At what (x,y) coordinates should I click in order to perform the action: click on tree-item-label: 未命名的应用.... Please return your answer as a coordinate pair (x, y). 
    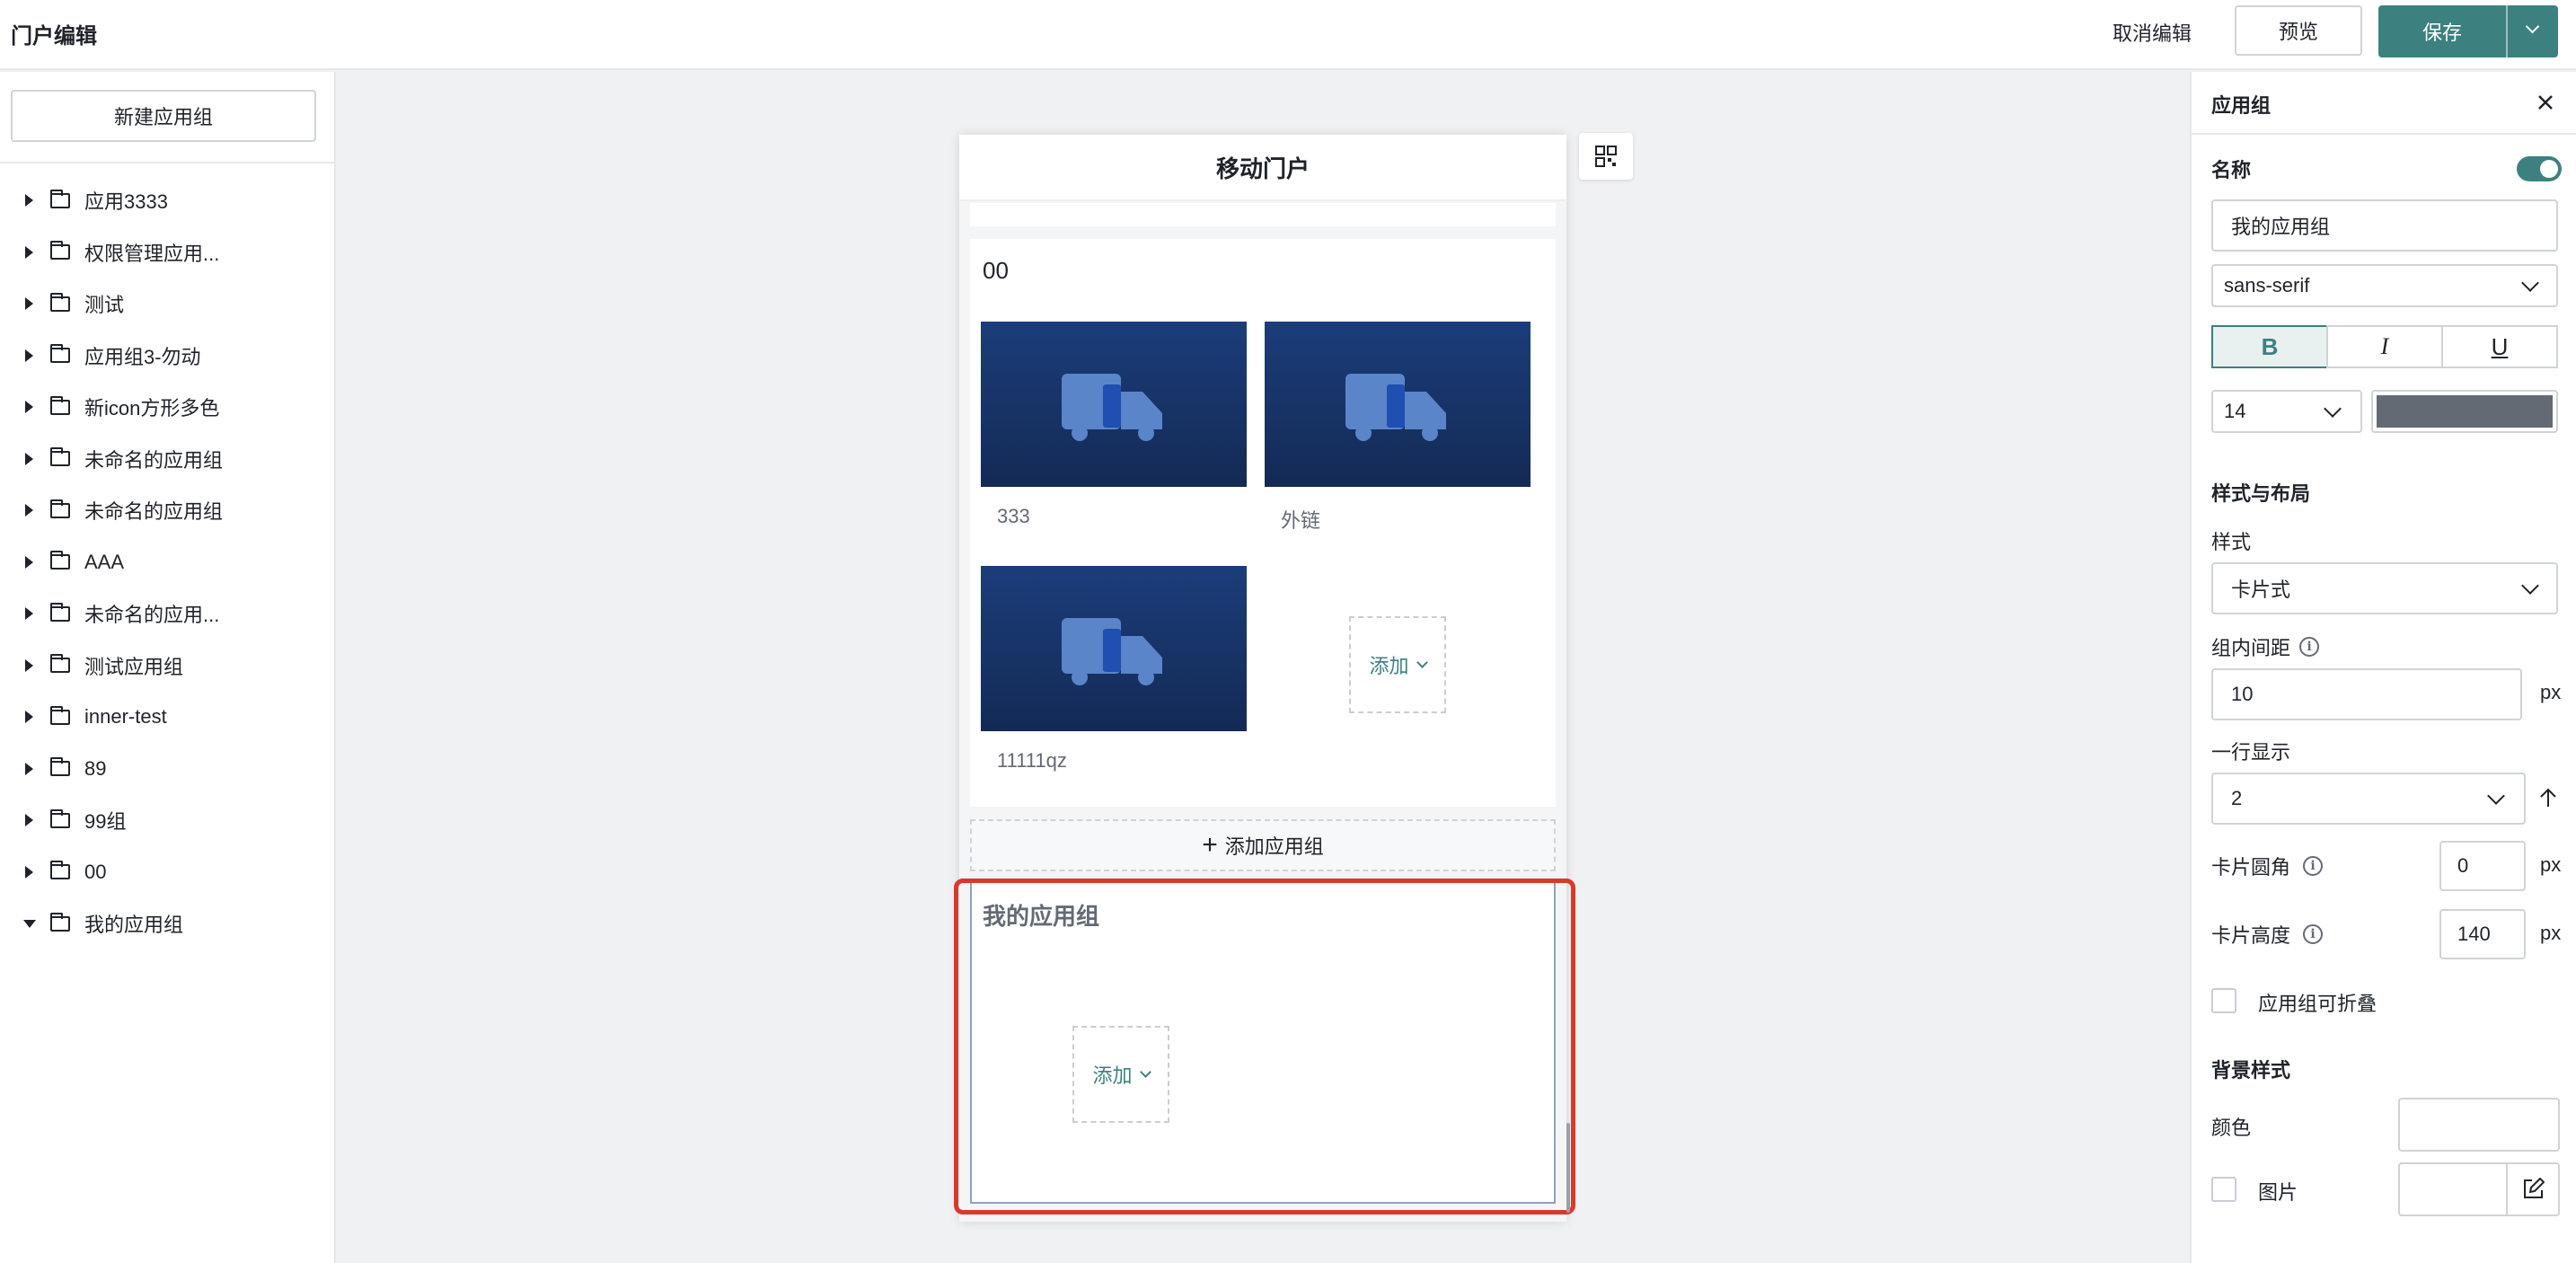
    Looking at the image, I should click on (152, 615).